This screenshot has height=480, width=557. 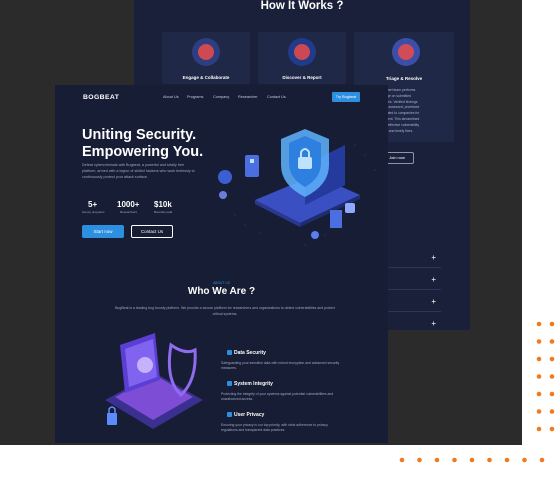 I want to click on feature-user-privacy: User Privacy, so click(x=245, y=415).